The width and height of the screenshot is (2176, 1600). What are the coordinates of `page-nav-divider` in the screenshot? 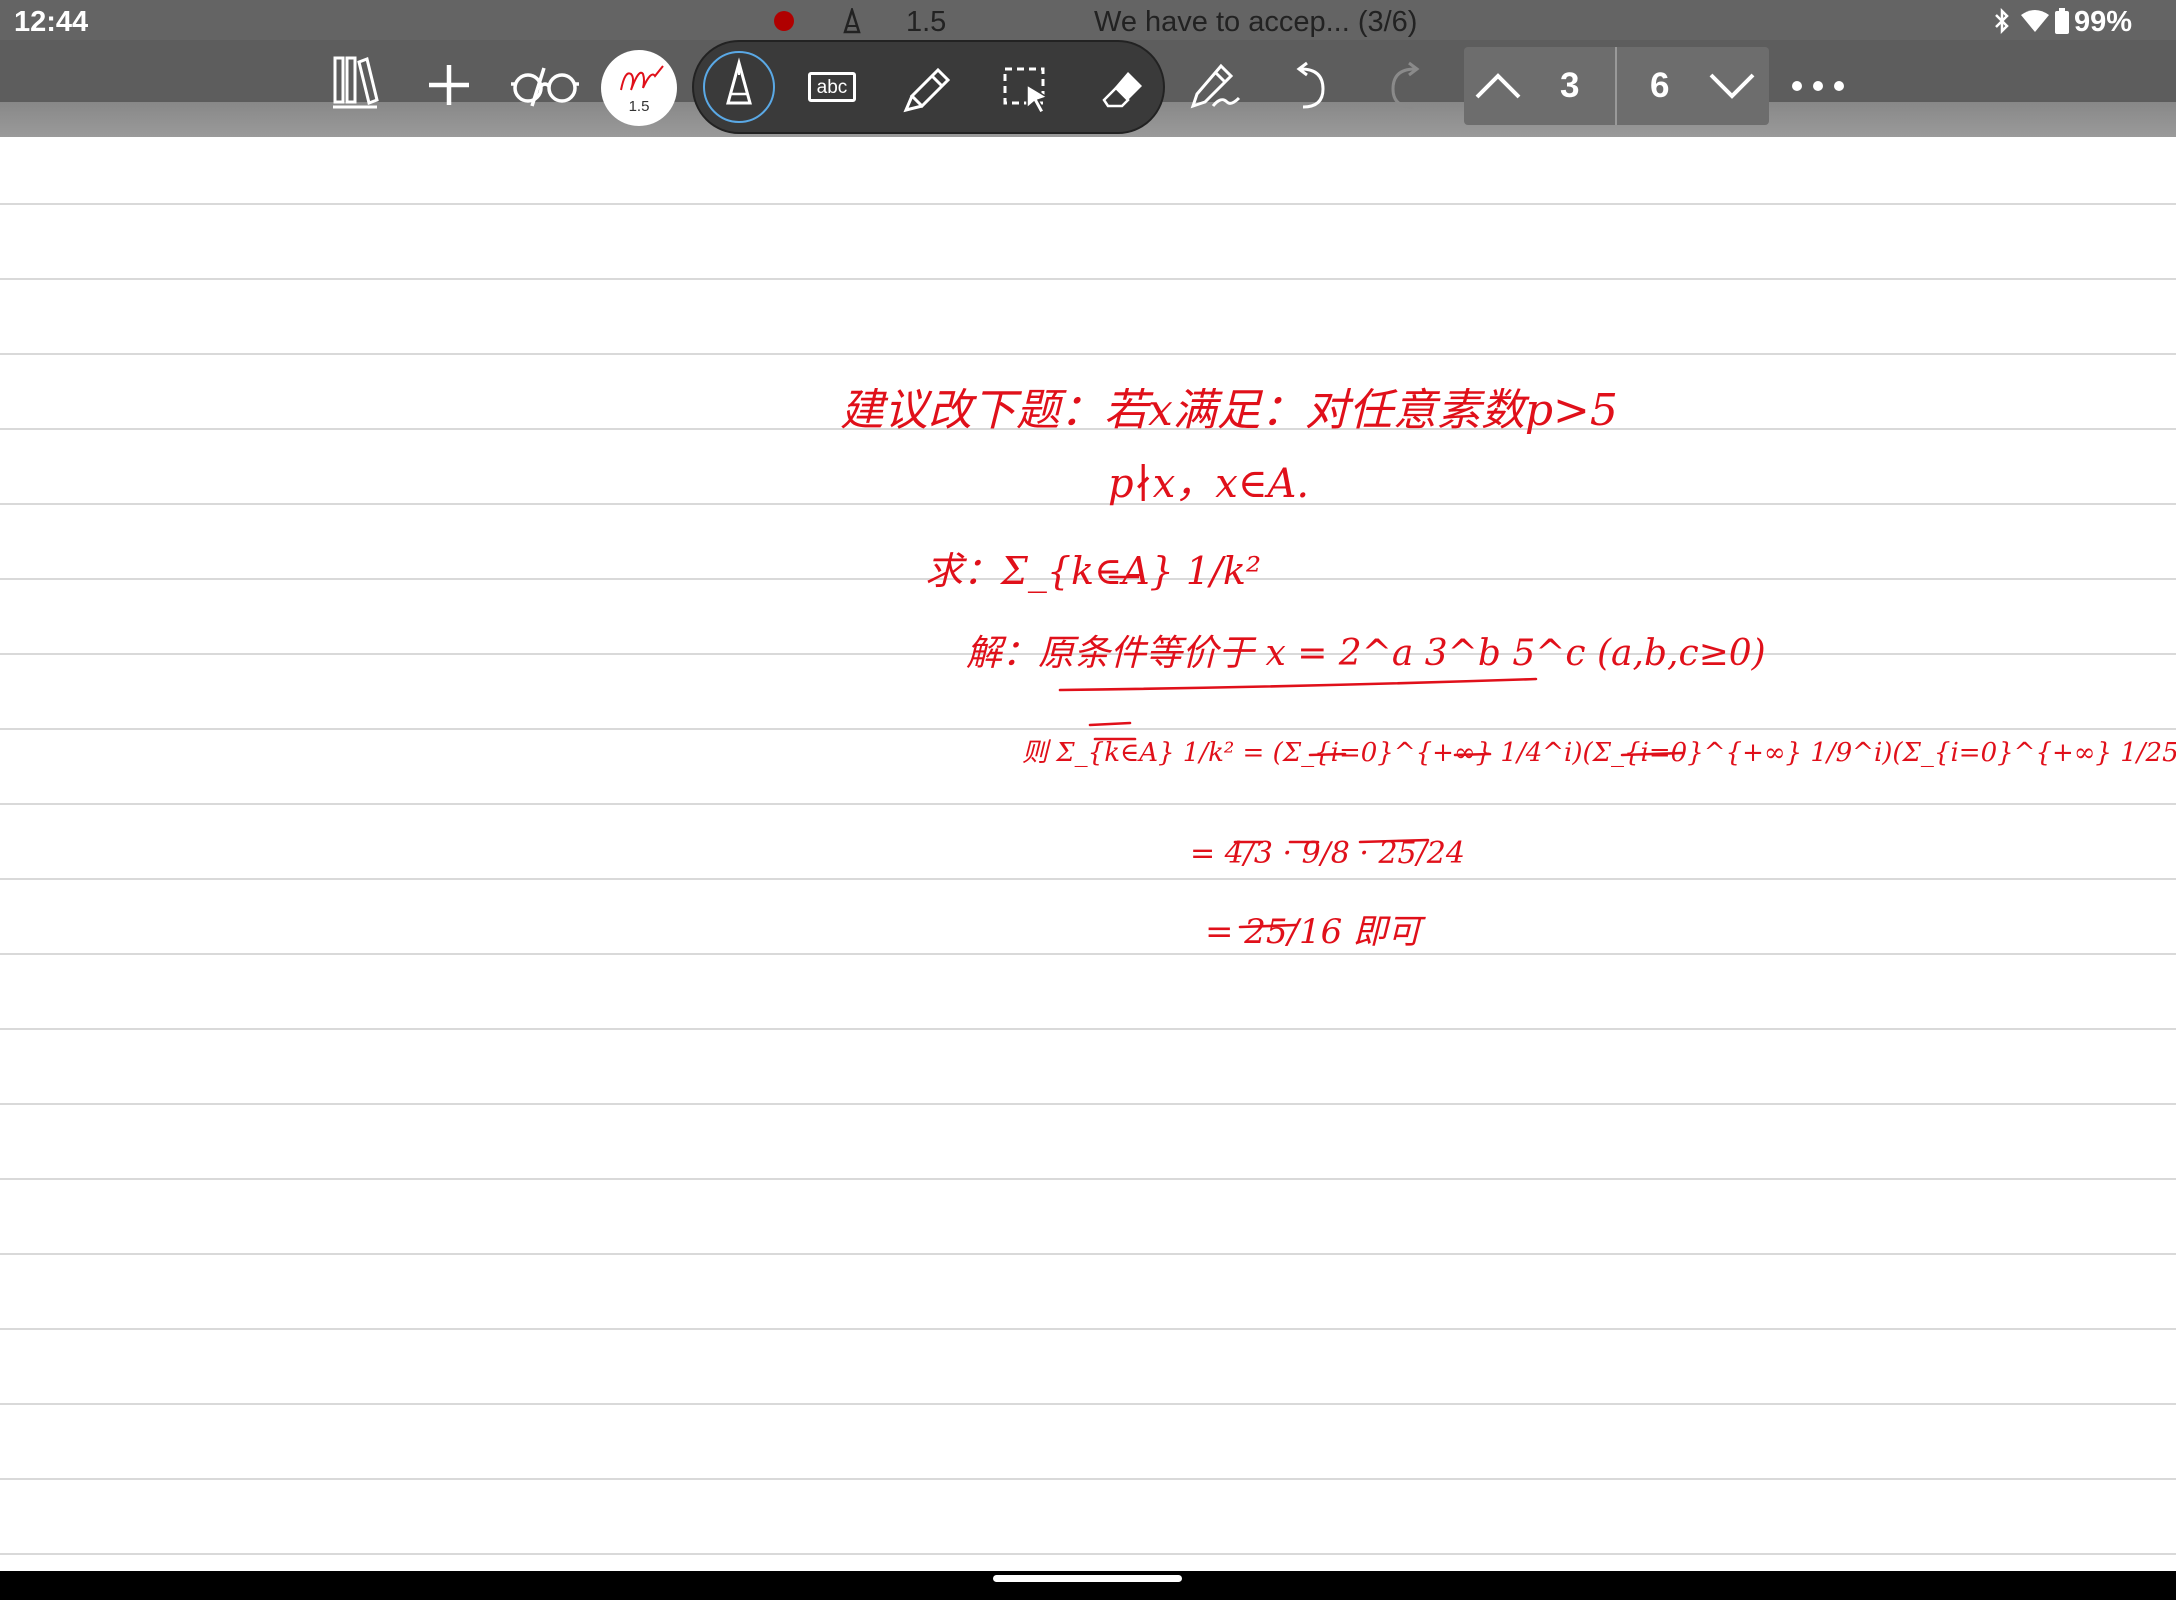 It's located at (1616, 86).